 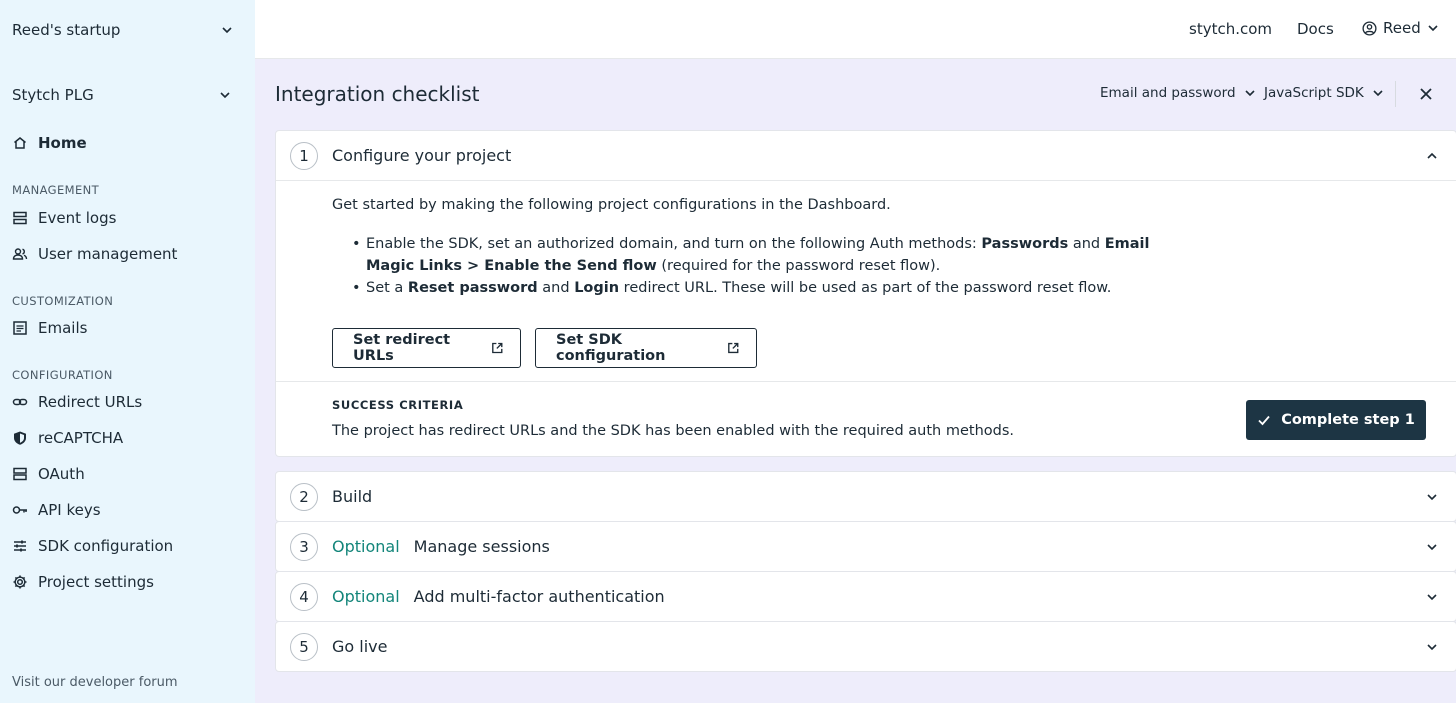 I want to click on sidebar-item-label: OAuth, so click(x=61, y=474).